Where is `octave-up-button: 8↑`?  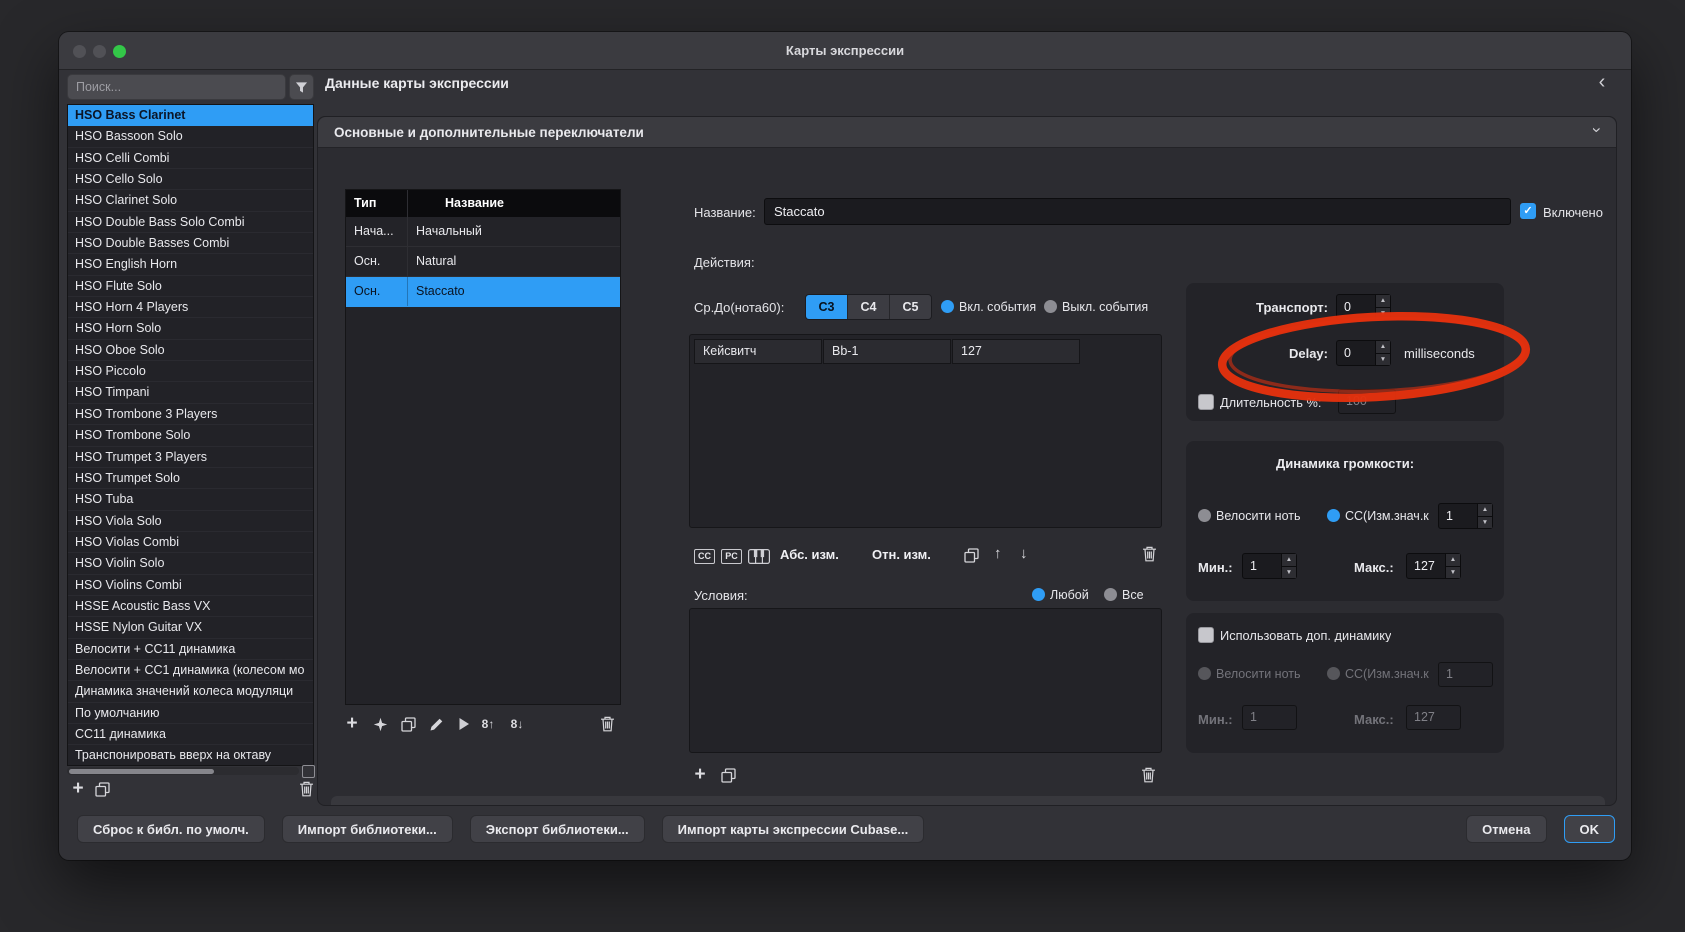
octave-up-button: 8↑ is located at coordinates (488, 724).